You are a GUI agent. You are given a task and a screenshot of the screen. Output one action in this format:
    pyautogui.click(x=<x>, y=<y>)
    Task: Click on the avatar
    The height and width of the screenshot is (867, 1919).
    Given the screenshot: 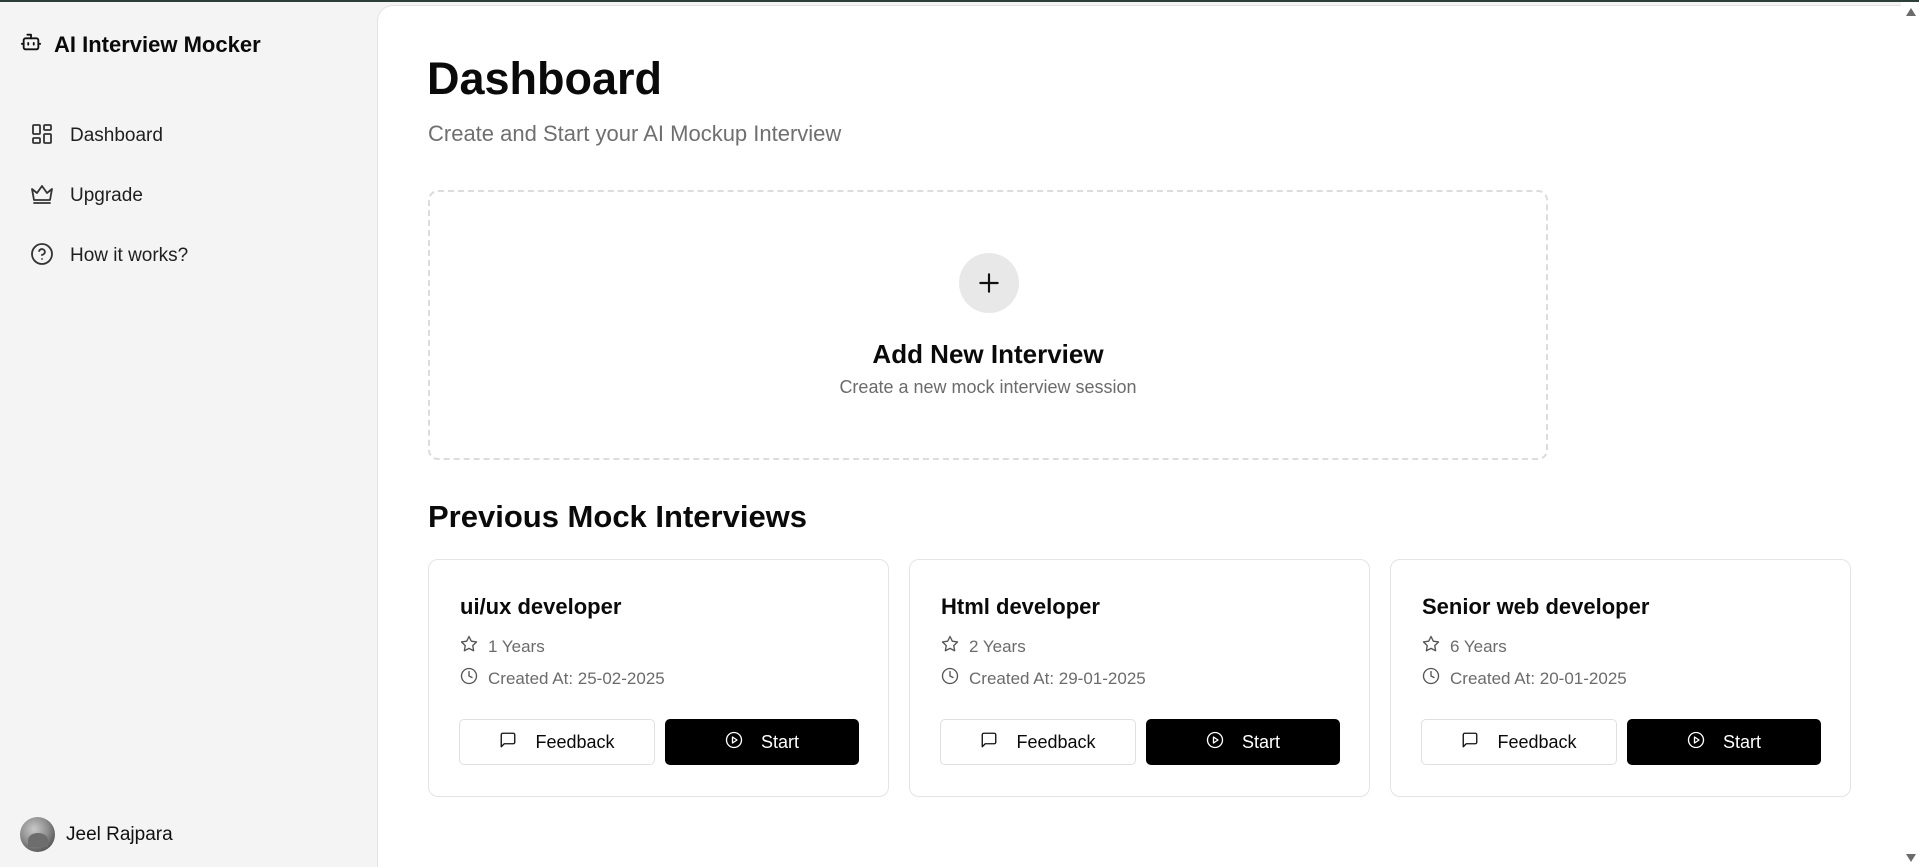 What is the action you would take?
    pyautogui.click(x=37, y=834)
    